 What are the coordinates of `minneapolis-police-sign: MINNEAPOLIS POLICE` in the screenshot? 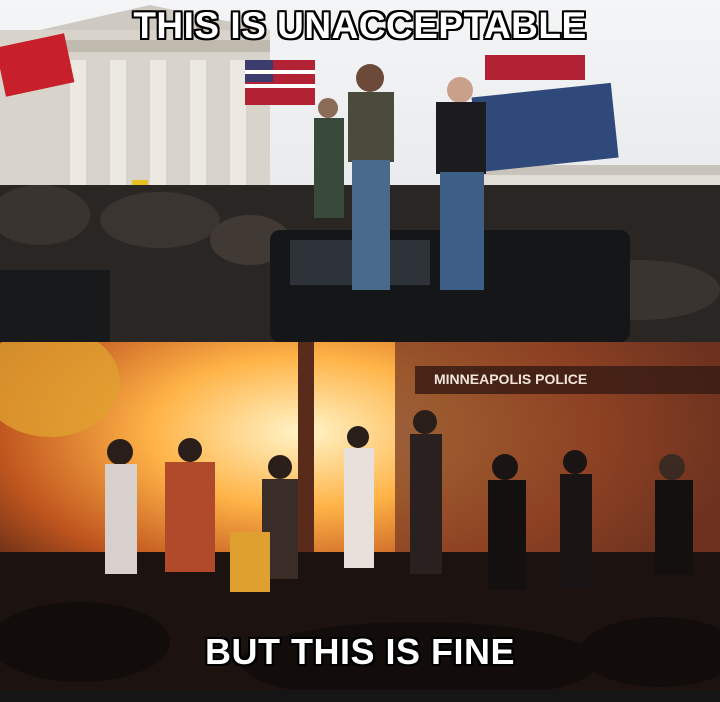 It's located at (511, 379).